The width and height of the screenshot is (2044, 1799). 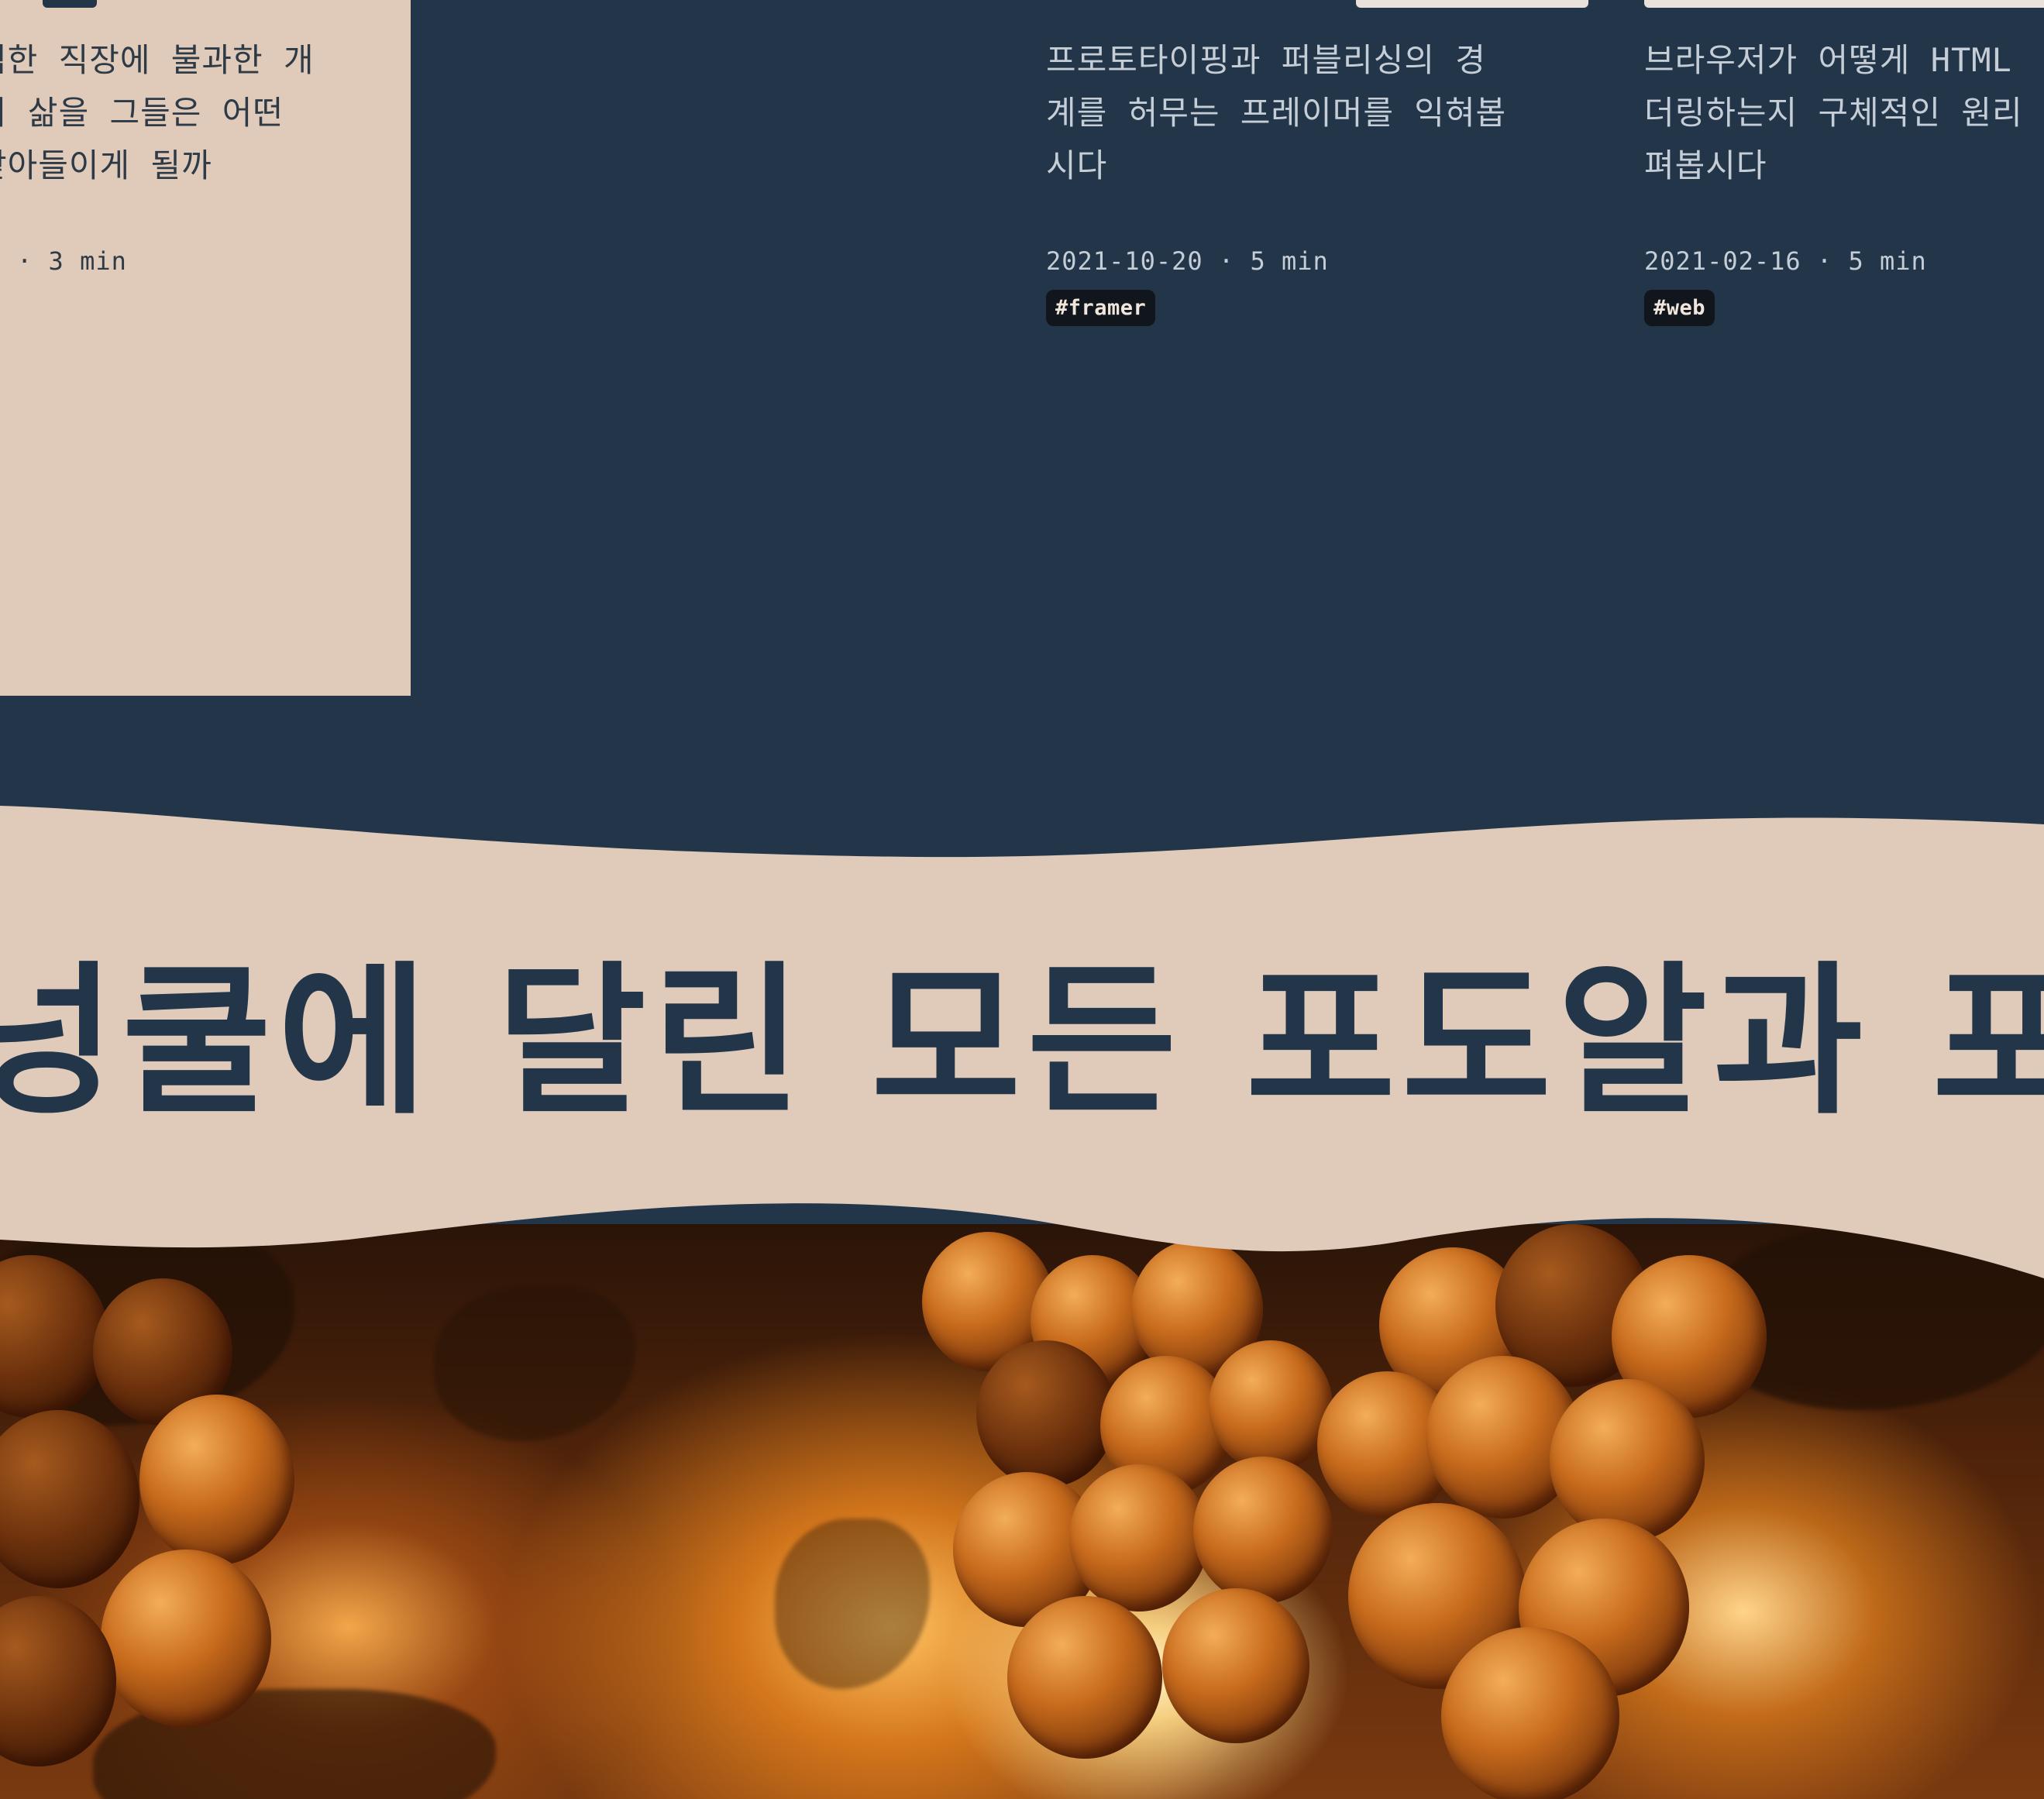 I want to click on tag-web: #web, so click(x=1679, y=308).